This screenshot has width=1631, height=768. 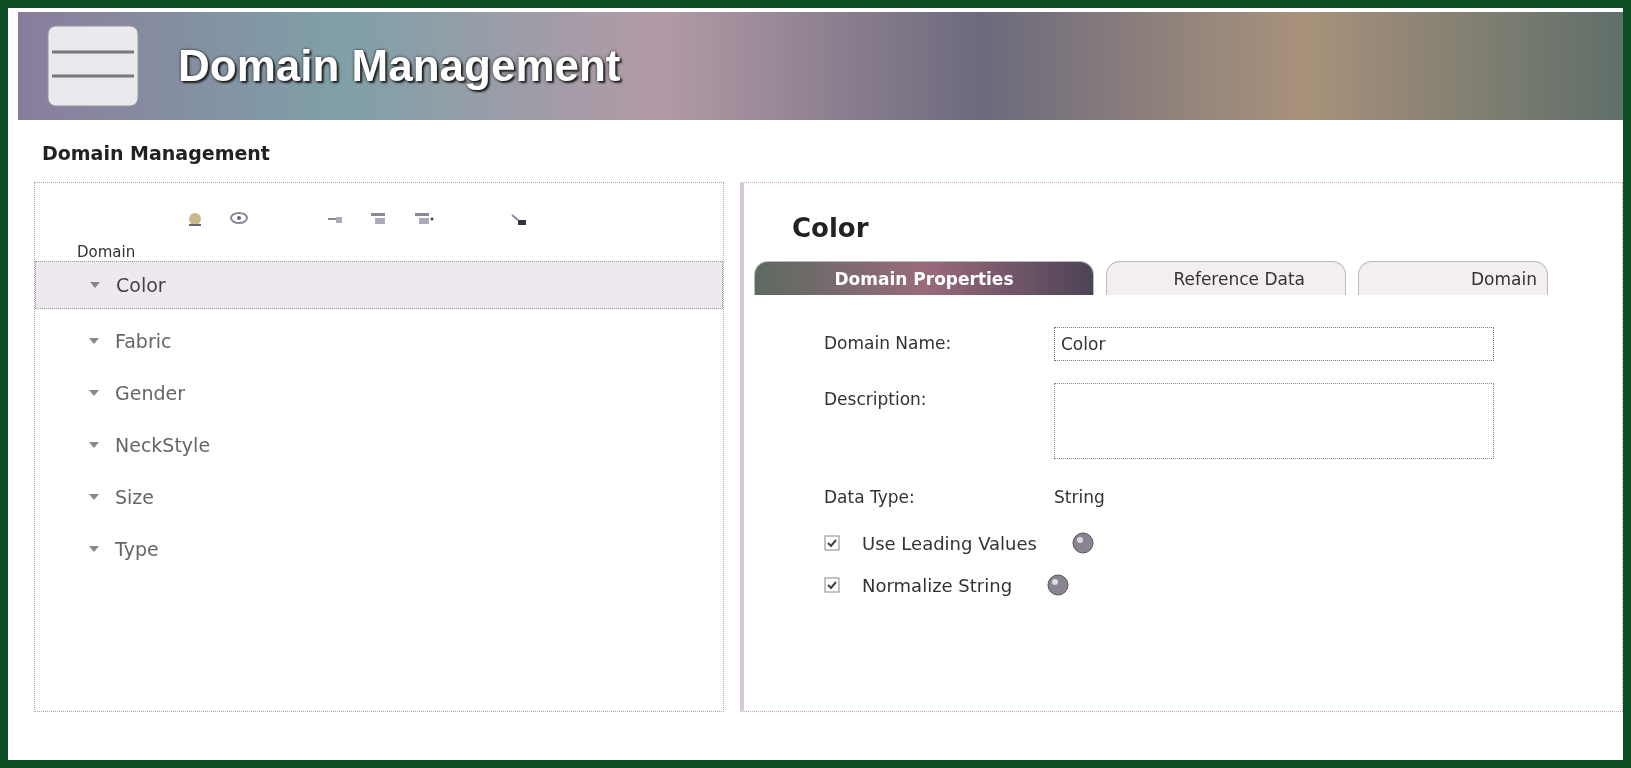 What do you see at coordinates (924, 278) in the screenshot?
I see `tab: Domain Properties` at bounding box center [924, 278].